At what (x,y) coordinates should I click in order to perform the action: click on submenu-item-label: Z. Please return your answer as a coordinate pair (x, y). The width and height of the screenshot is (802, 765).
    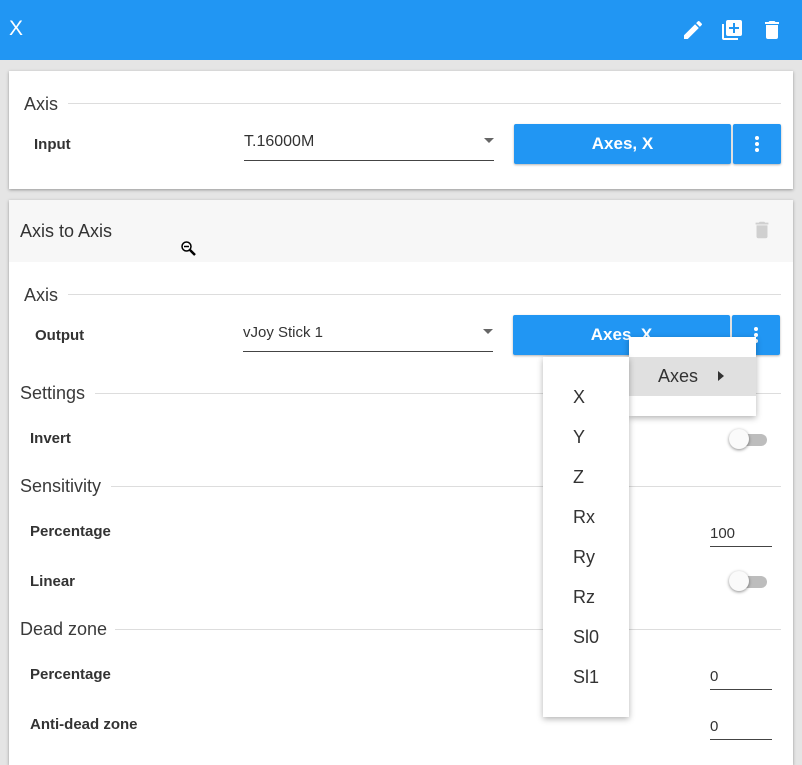
    Looking at the image, I should click on (578, 477).